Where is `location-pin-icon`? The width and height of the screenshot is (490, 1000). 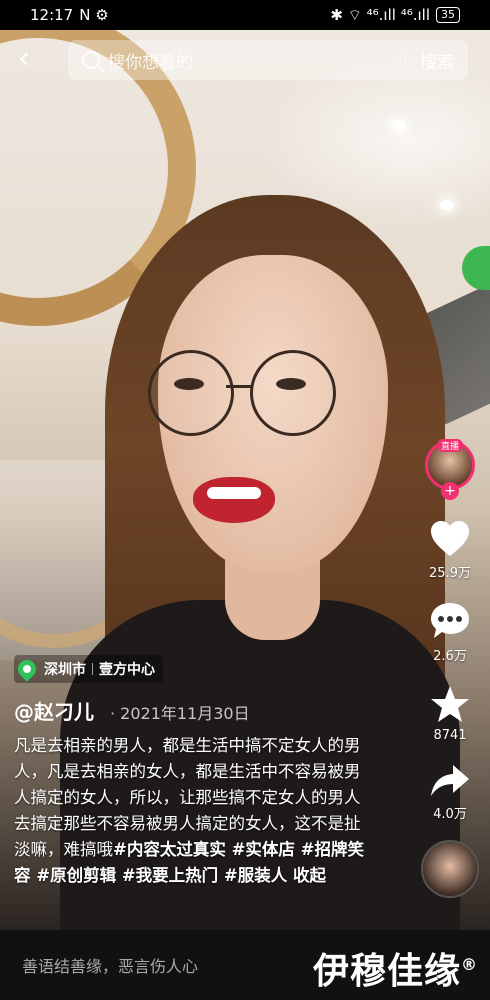 location-pin-icon is located at coordinates (27, 669).